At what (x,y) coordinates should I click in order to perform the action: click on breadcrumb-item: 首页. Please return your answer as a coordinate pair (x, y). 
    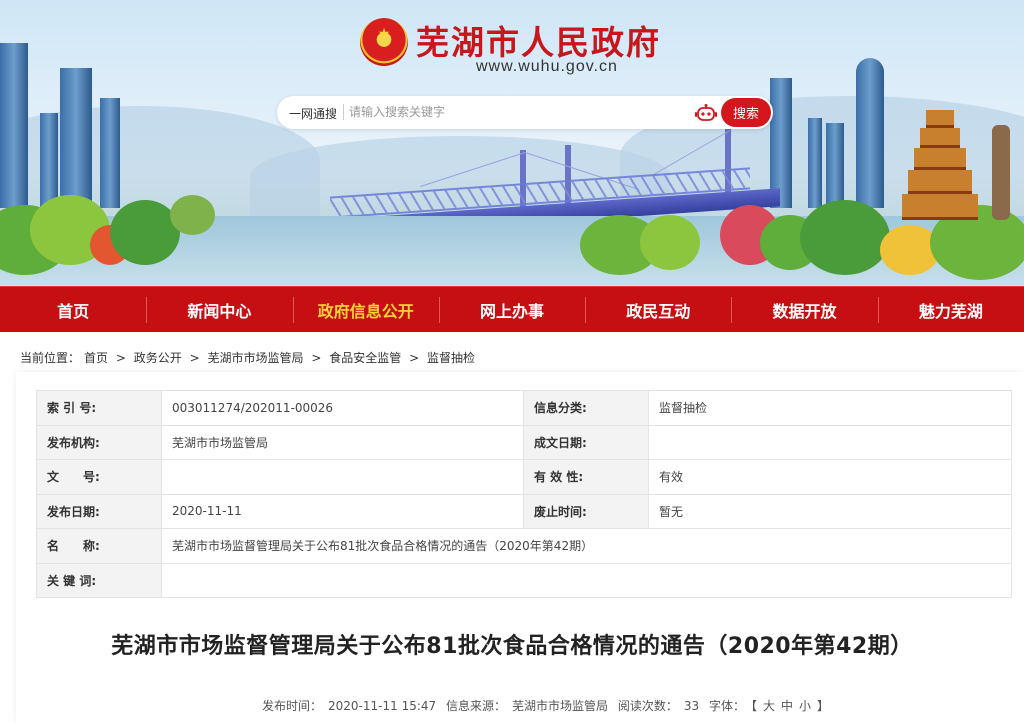
    Looking at the image, I should click on (96, 358).